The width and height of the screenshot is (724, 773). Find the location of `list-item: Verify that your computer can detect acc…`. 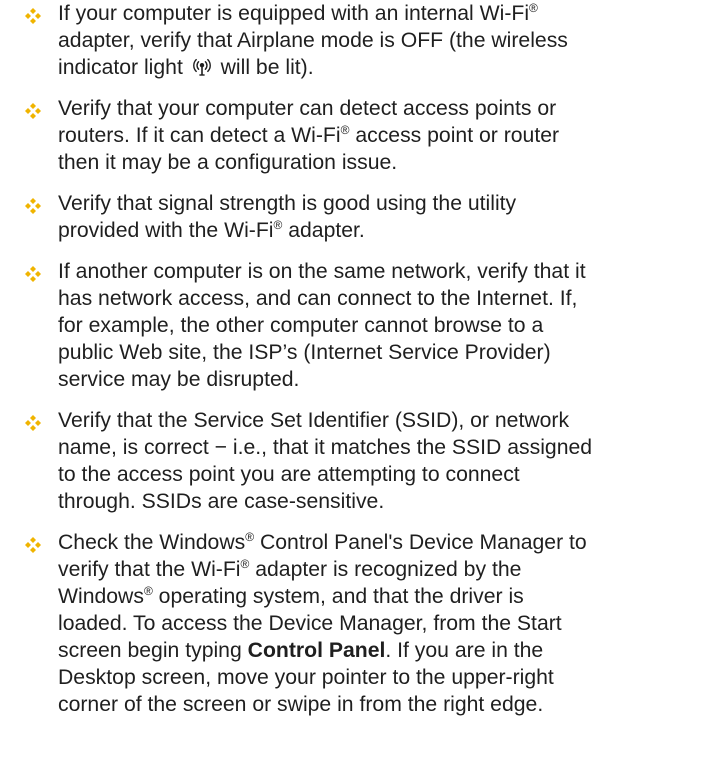

list-item: Verify that your computer can detect acc… is located at coordinates (372, 135).